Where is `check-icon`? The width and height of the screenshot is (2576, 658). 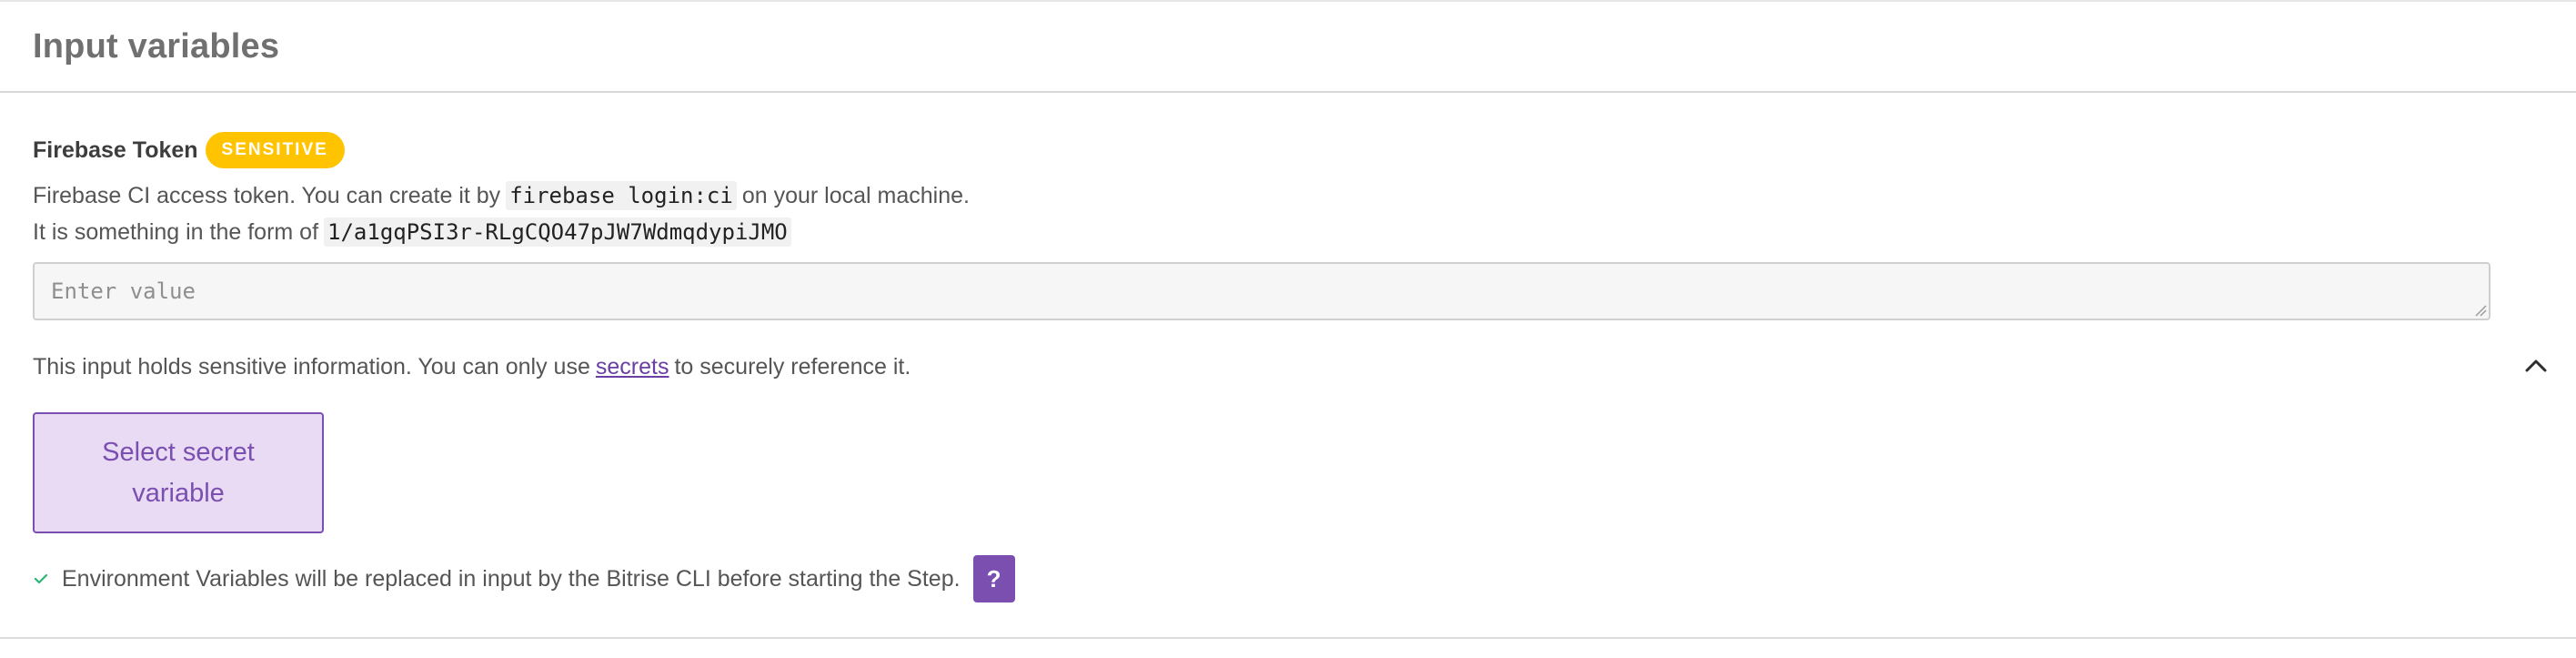
check-icon is located at coordinates (42, 579).